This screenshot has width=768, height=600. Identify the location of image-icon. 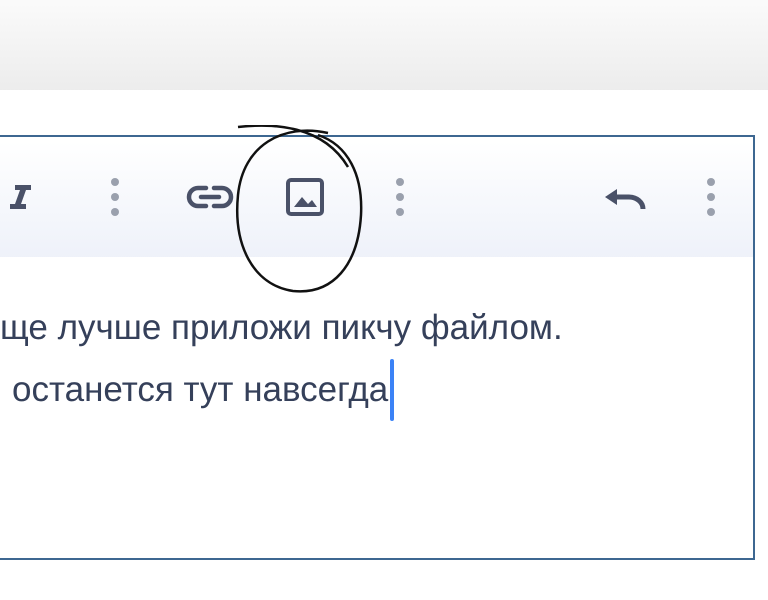
(305, 197).